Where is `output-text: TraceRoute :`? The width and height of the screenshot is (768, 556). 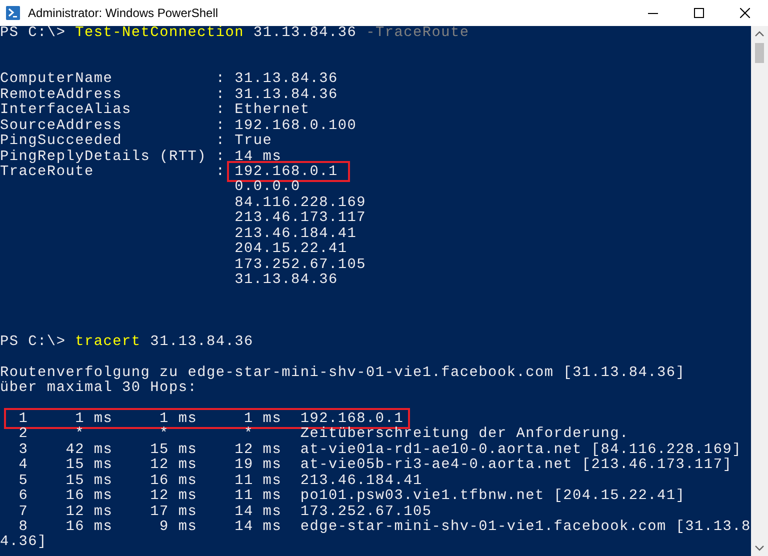
output-text: TraceRoute : is located at coordinates (113, 172).